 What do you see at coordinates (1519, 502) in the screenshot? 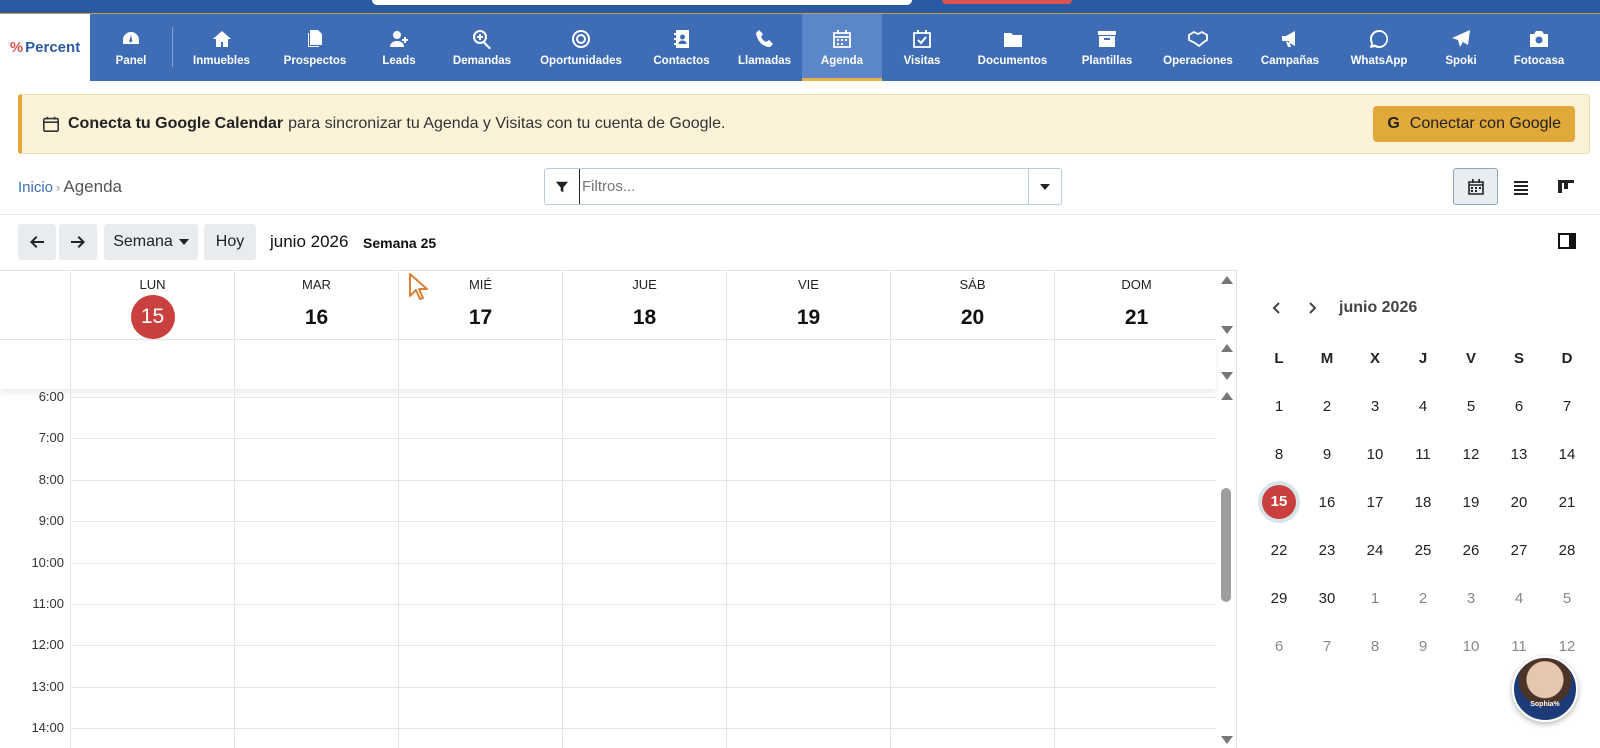
I see `mini-day: 20` at bounding box center [1519, 502].